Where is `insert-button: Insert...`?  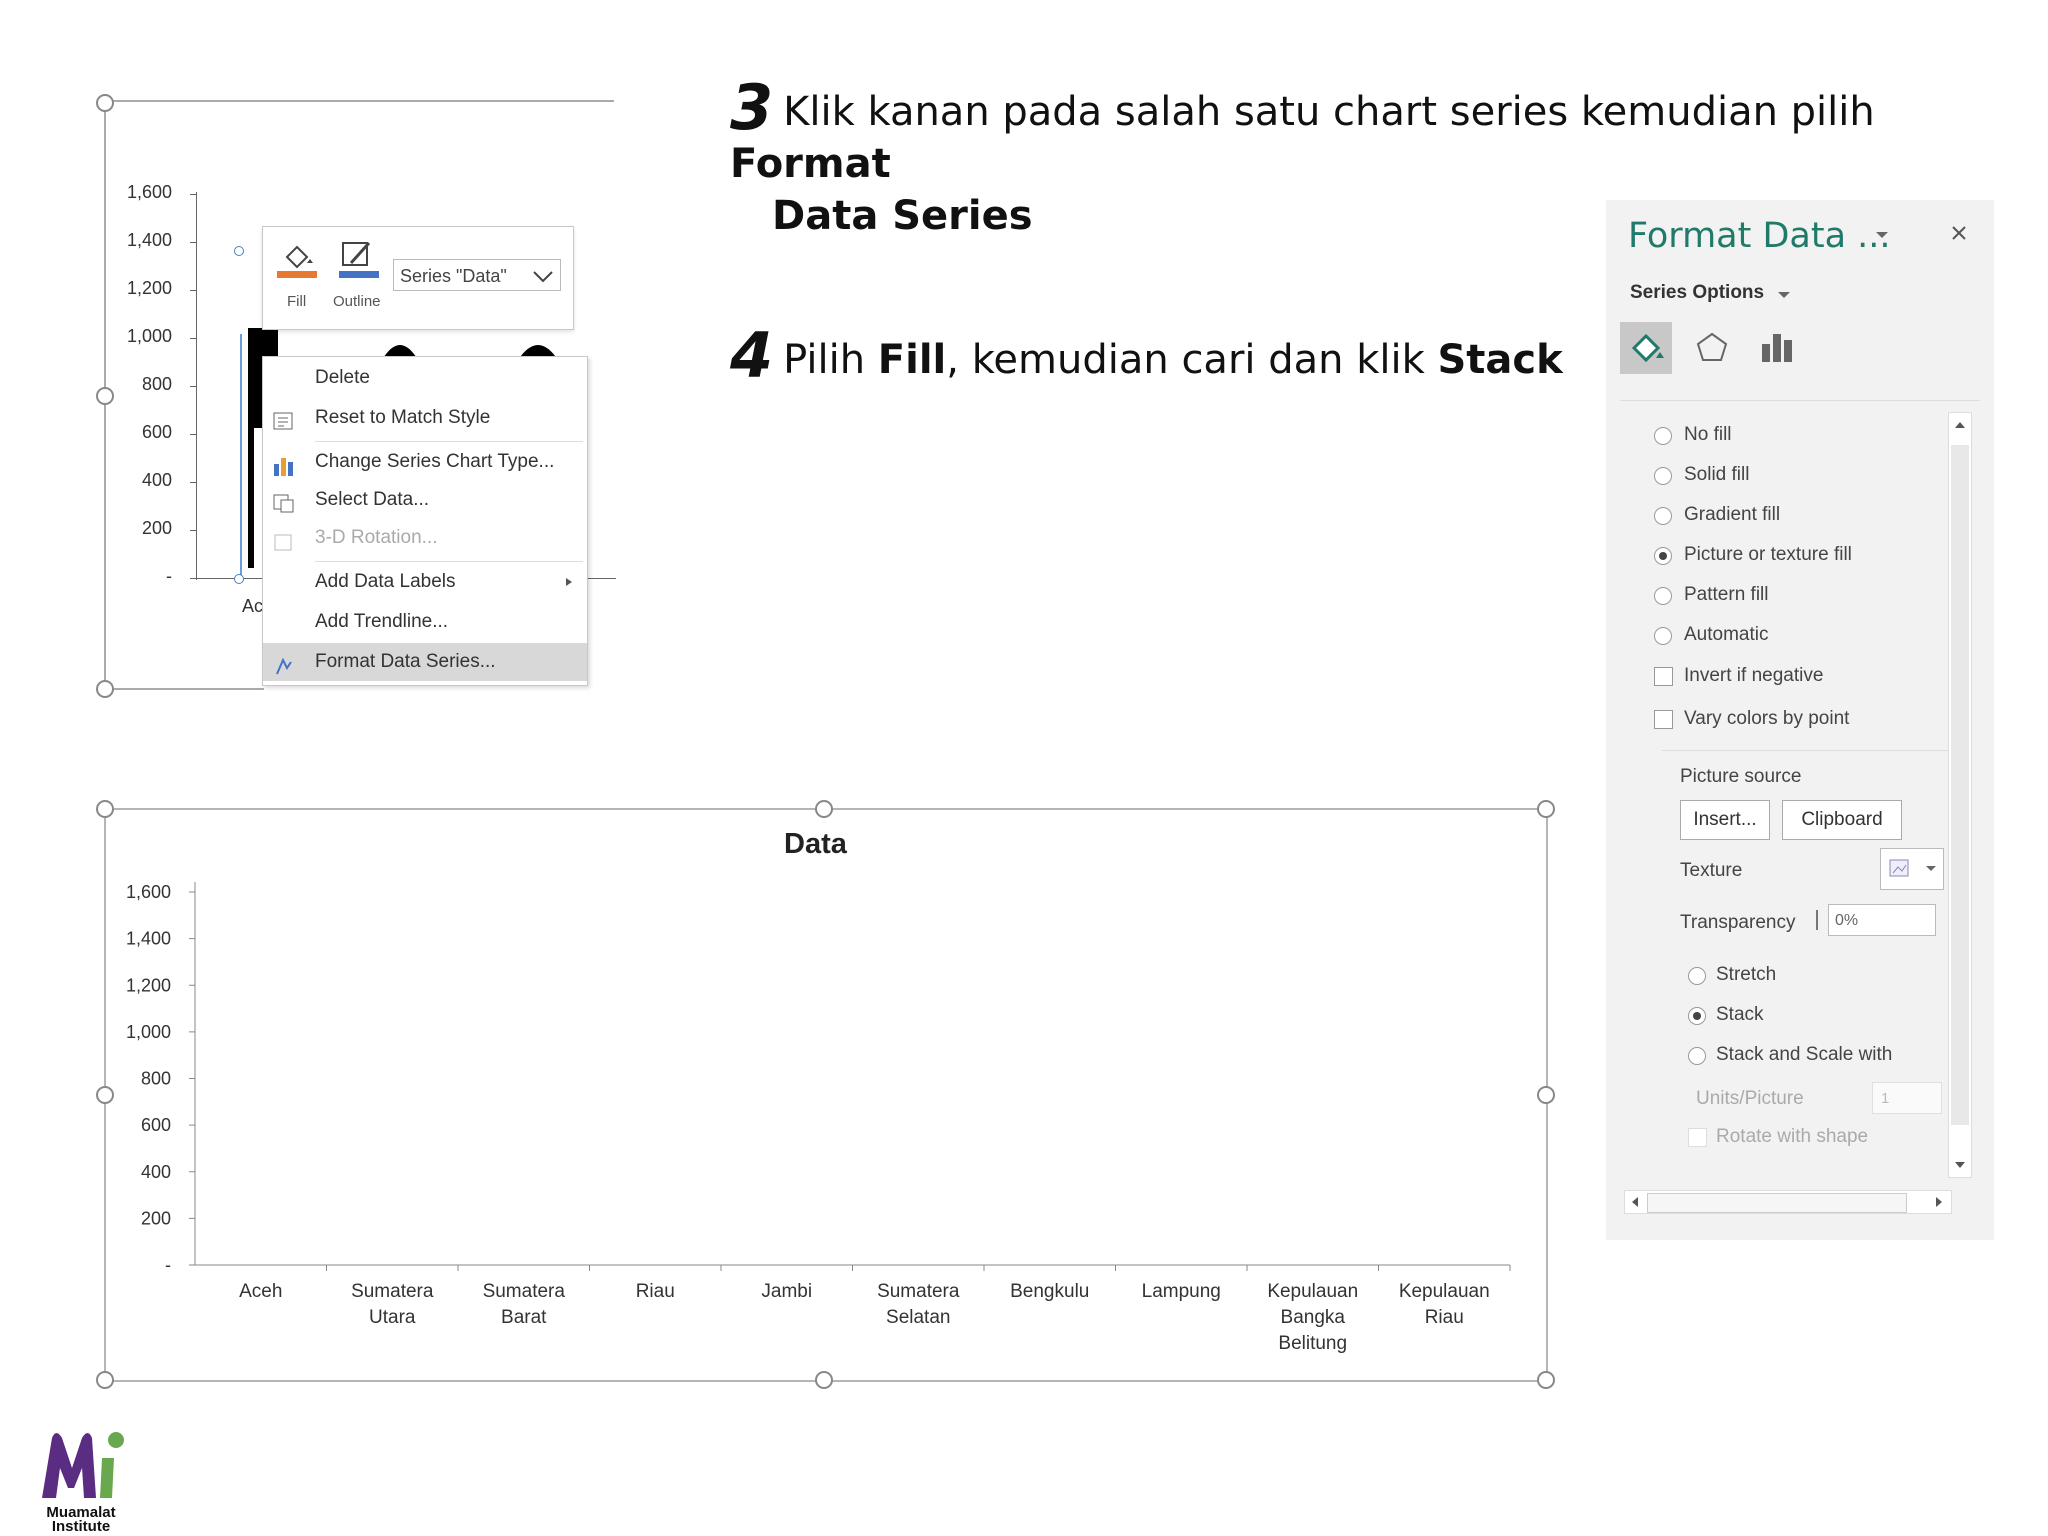
insert-button: Insert... is located at coordinates (1725, 820).